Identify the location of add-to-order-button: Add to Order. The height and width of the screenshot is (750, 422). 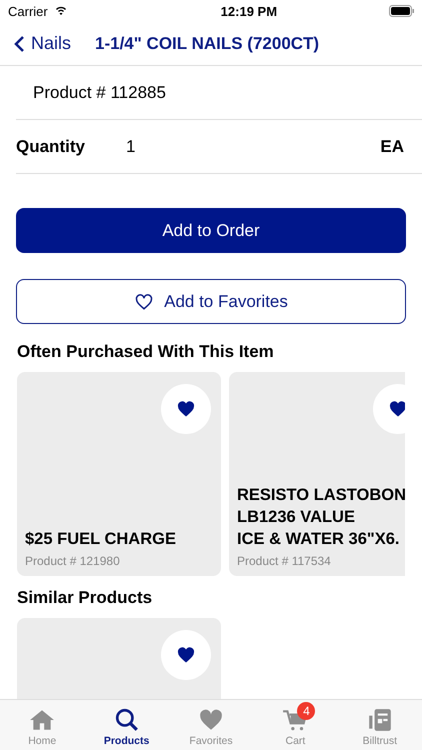
(211, 230).